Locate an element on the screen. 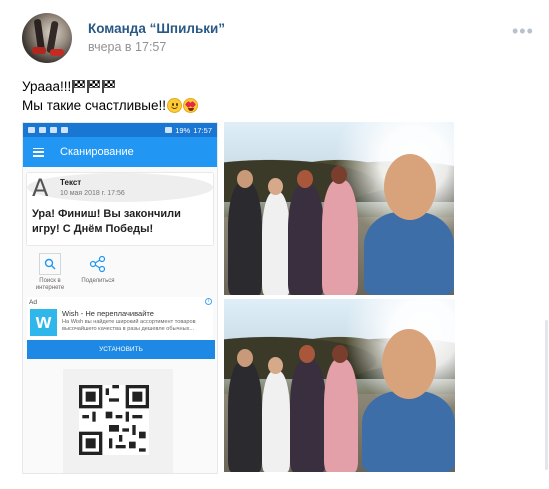 The image size is (549, 489). heart-eyes-face-icon is located at coordinates (191, 105).